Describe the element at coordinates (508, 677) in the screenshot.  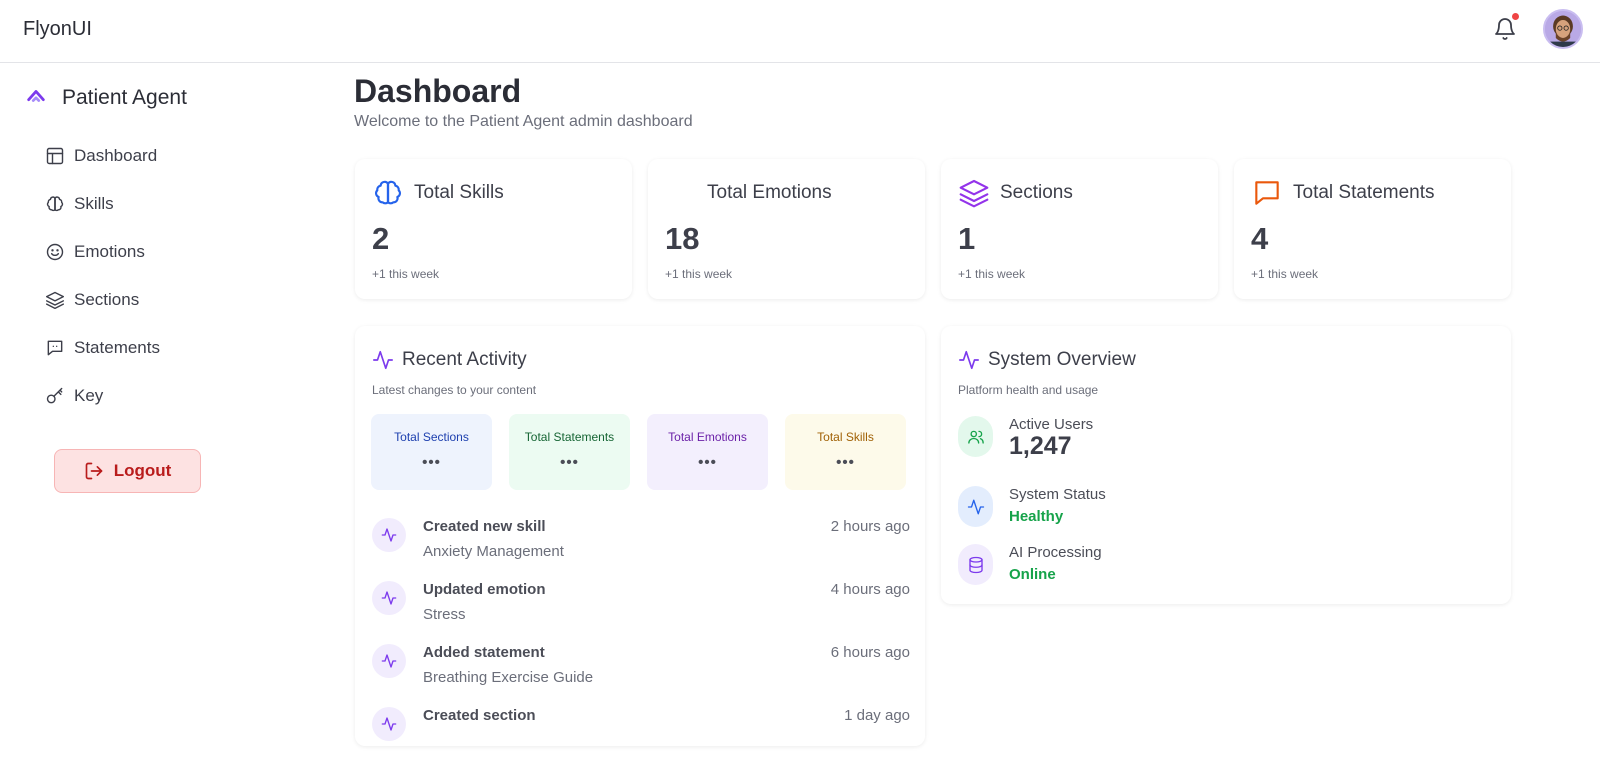
I see `activity-detail: Breathing Exercise Guide` at that location.